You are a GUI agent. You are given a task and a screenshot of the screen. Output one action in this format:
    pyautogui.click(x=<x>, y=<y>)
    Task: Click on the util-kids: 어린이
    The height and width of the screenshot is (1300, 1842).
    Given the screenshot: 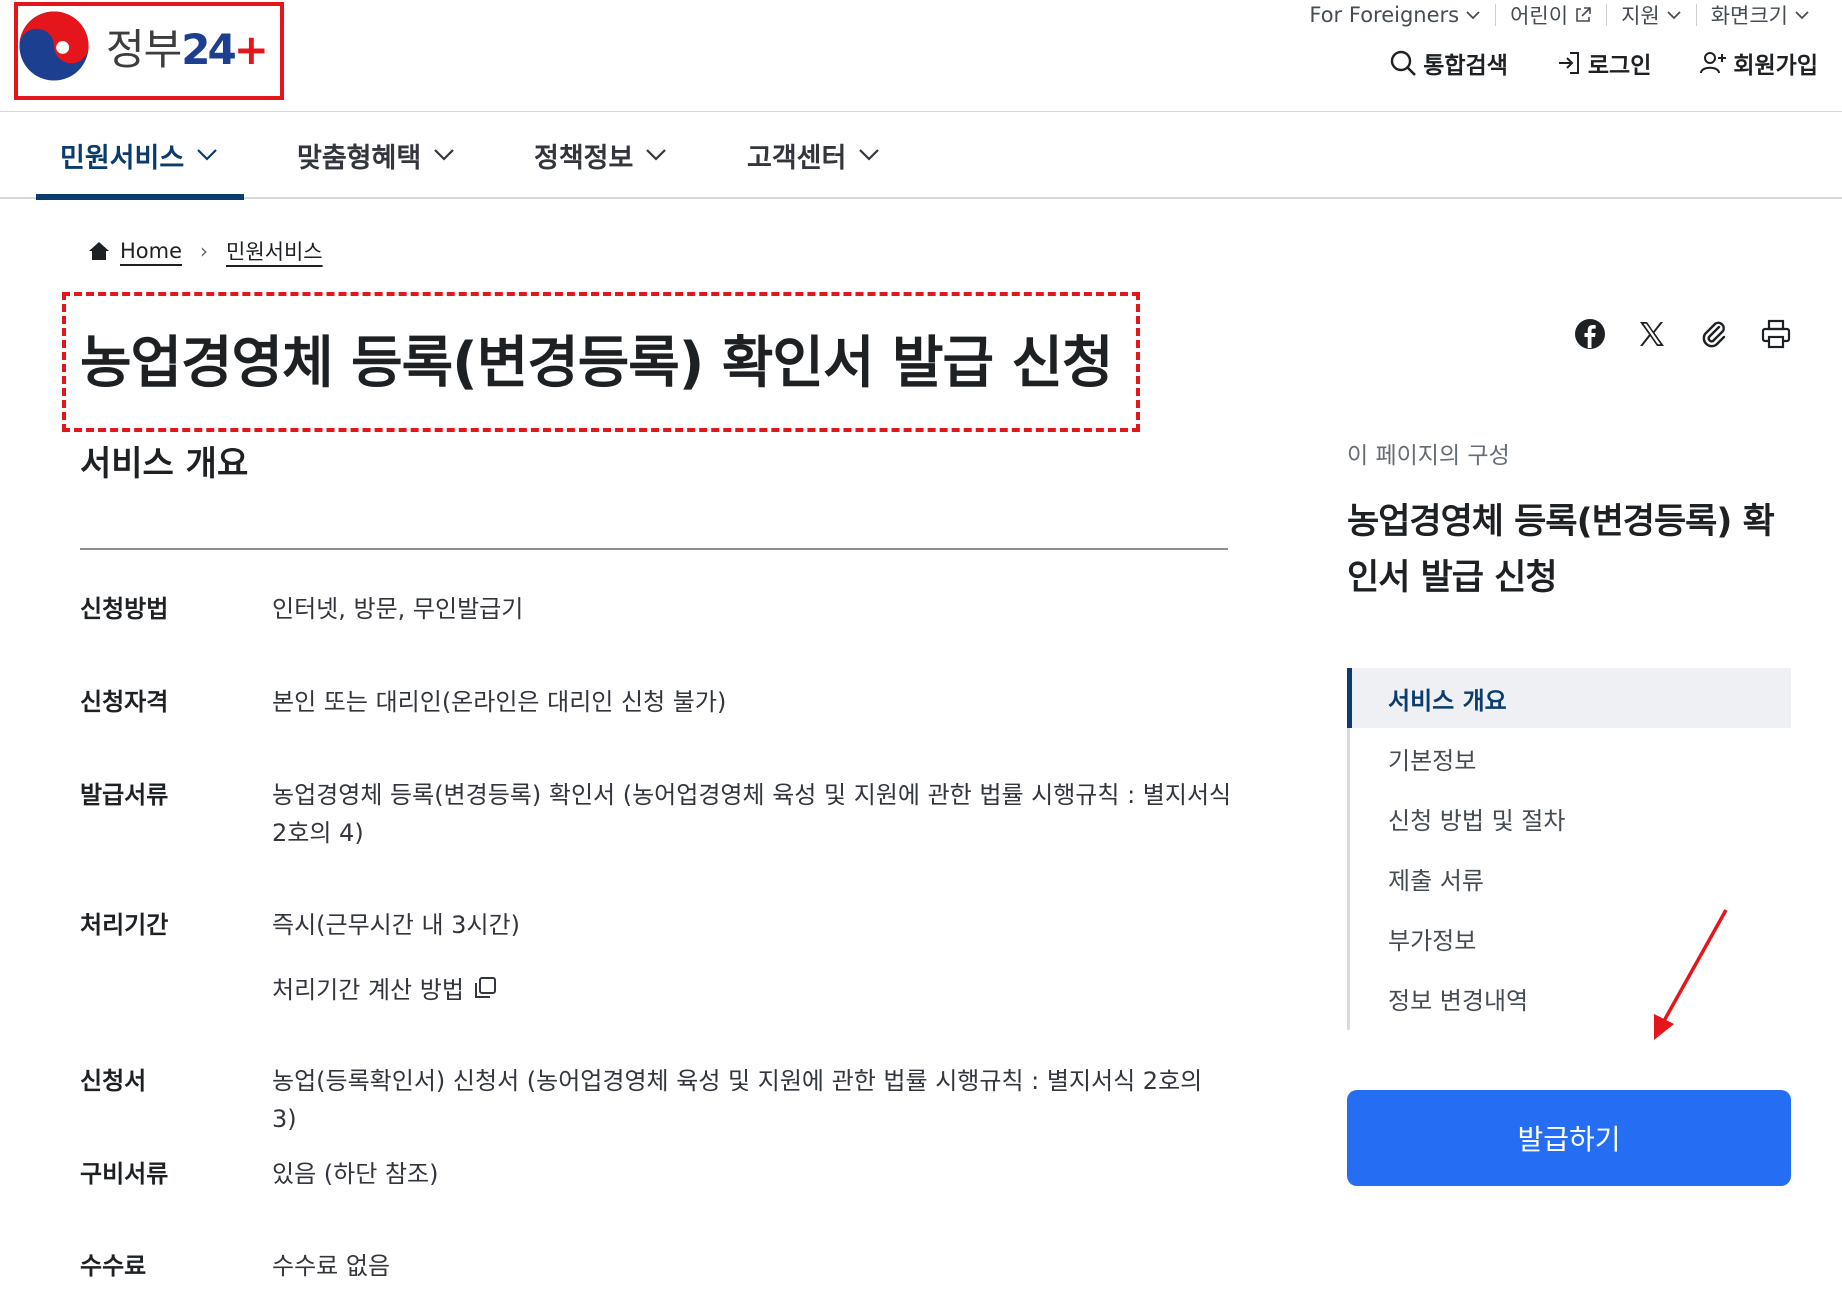 What is the action you would take?
    pyautogui.click(x=1551, y=15)
    